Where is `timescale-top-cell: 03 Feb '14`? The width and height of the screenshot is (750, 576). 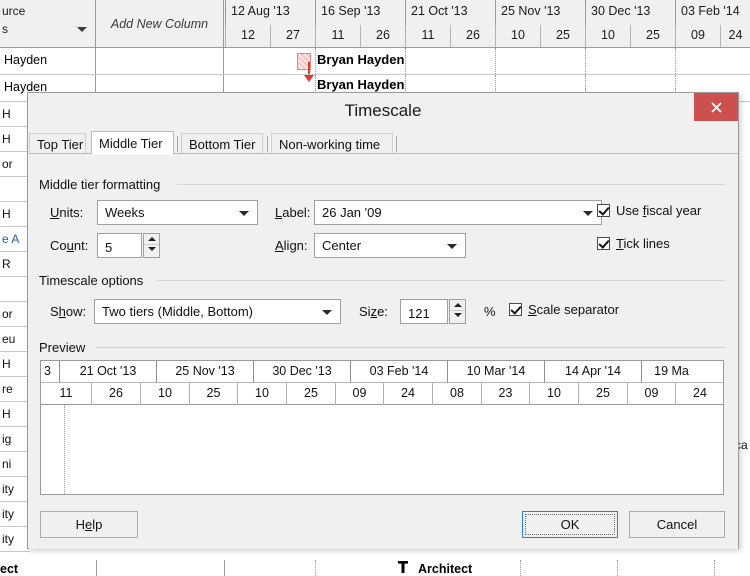
timescale-top-cell: 03 Feb '14 is located at coordinates (712, 12).